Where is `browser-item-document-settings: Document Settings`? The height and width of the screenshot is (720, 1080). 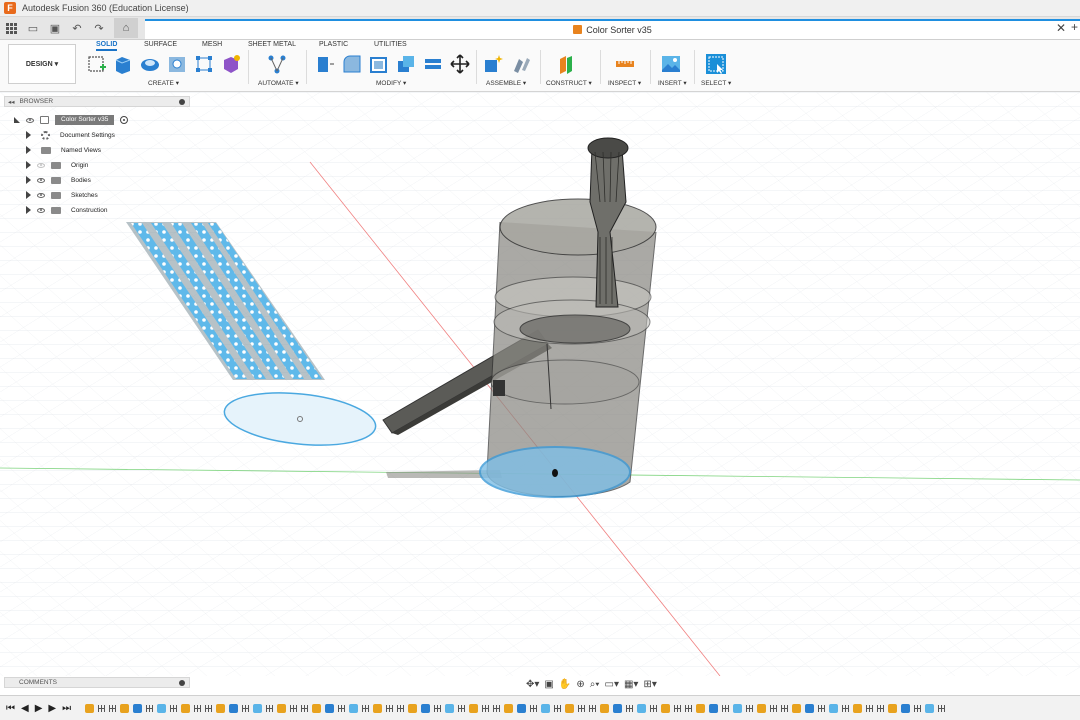 browser-item-document-settings: Document Settings is located at coordinates (70, 135).